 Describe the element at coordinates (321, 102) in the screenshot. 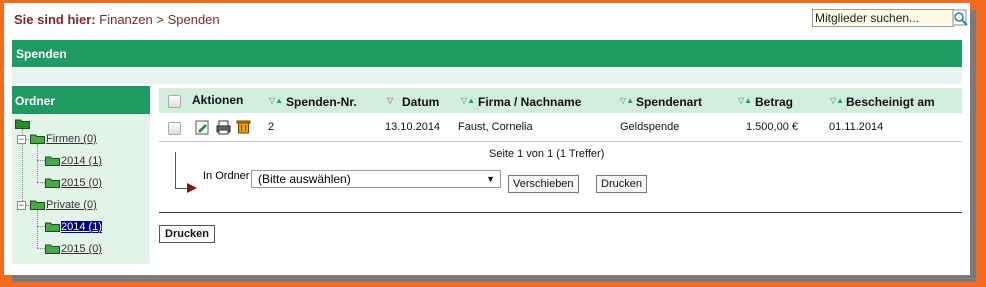

I see `column-spenden-nr: Spenden-Nr.` at that location.